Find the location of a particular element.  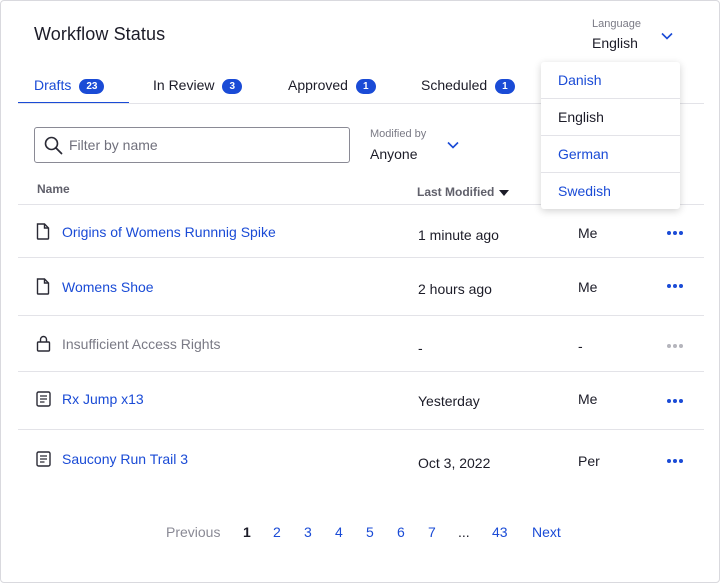

tab-in-review: In Review 3 is located at coordinates (198, 89).